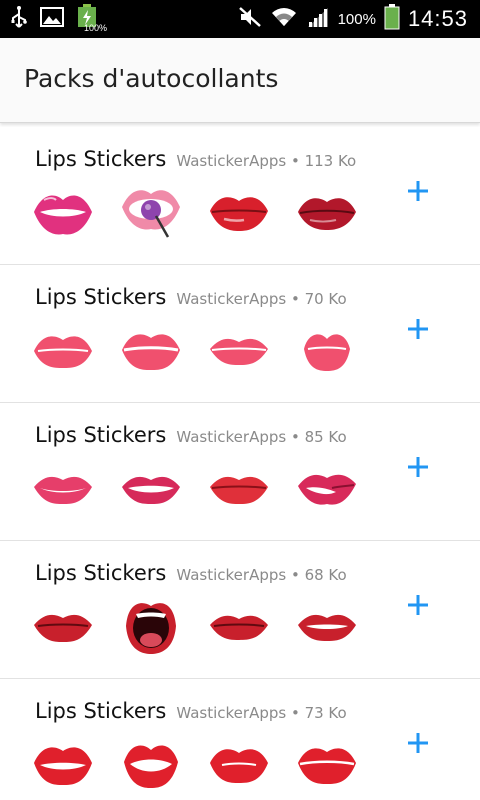  What do you see at coordinates (151, 351) in the screenshot?
I see `lips-pink-2-sticker` at bounding box center [151, 351].